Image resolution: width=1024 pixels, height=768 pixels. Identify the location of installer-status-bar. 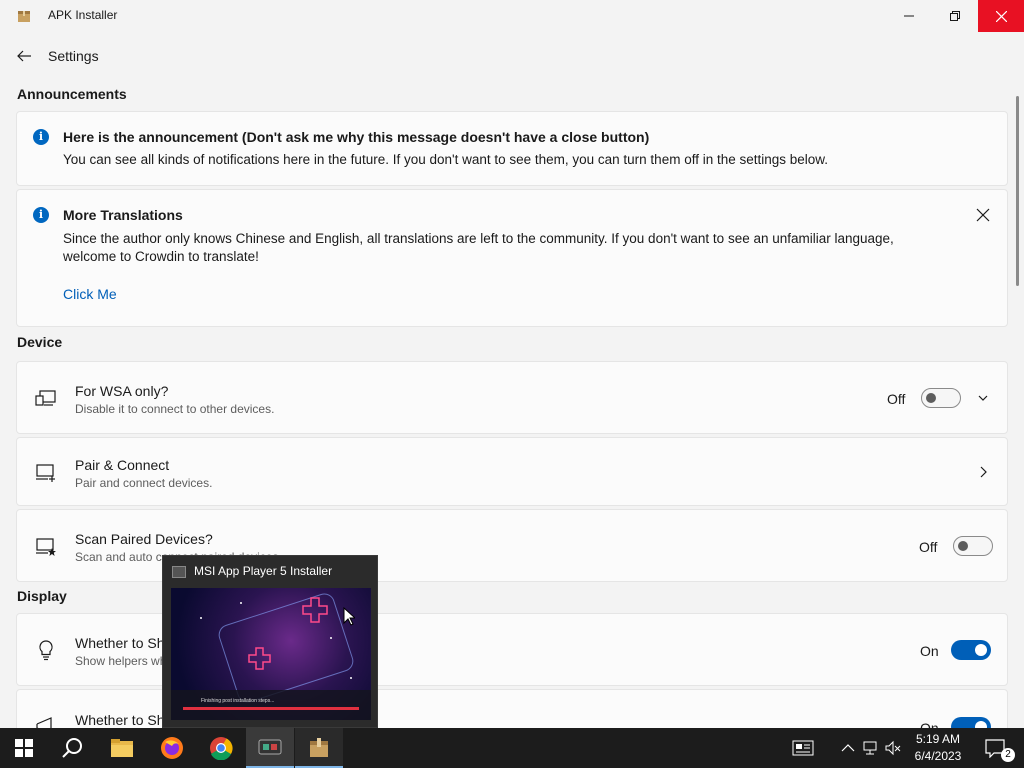
(271, 705).